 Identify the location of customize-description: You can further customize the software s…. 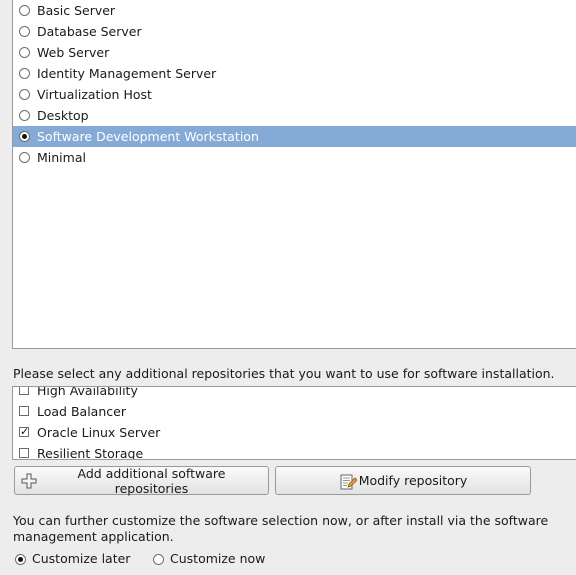
(281, 528).